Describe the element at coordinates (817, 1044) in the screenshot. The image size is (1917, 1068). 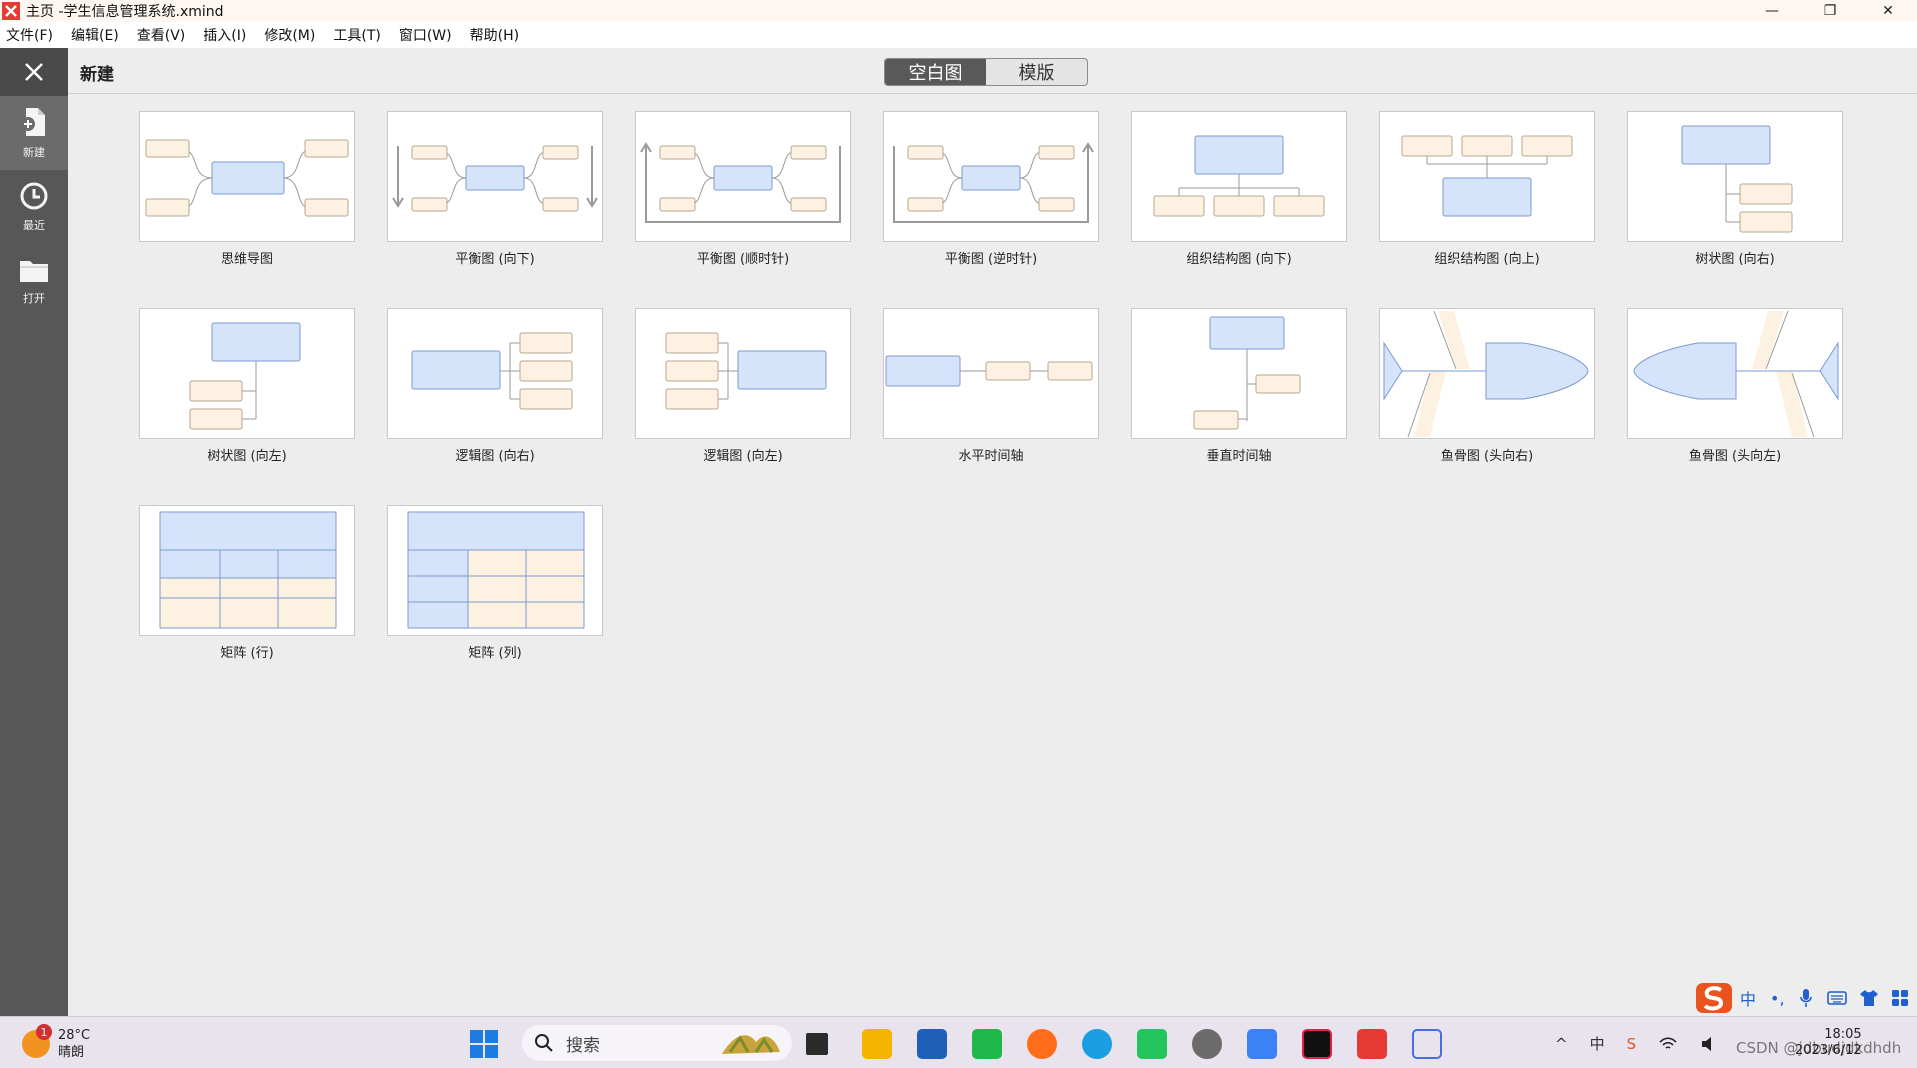
I see `task-view-icon` at that location.